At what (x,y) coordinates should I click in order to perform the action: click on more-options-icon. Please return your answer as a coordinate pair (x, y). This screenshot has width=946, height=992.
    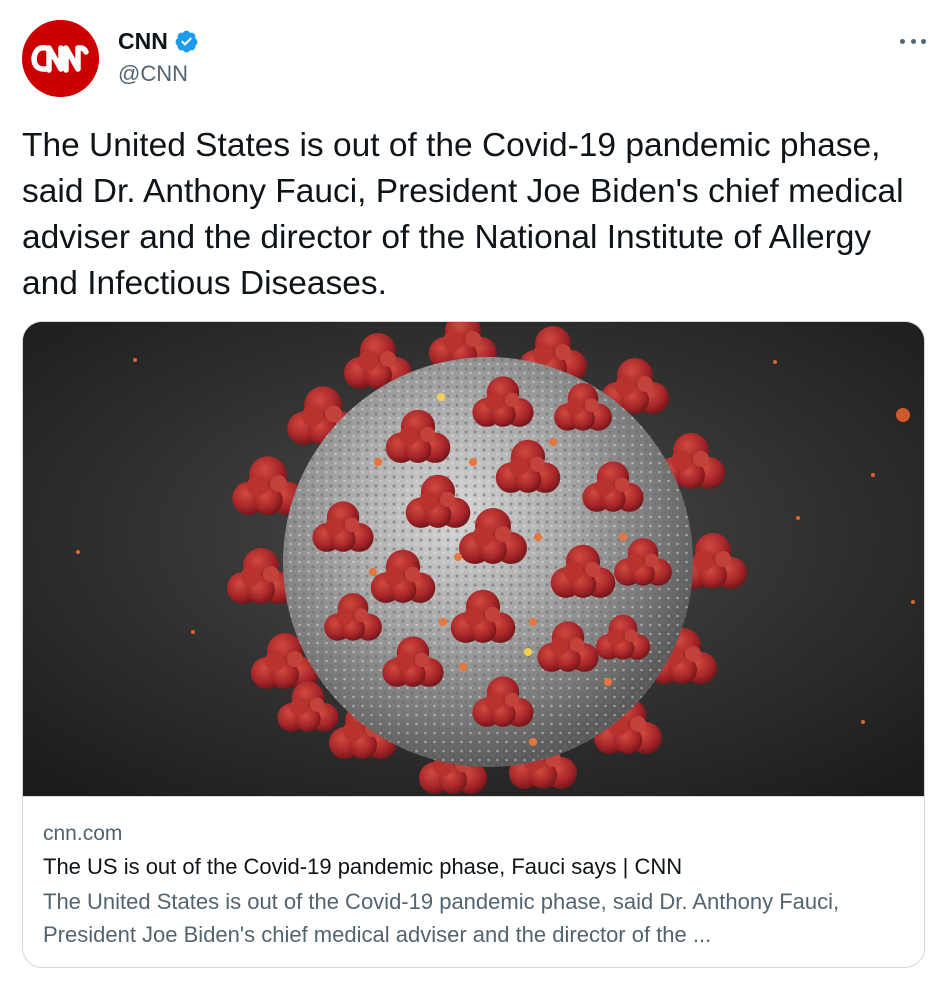
    Looking at the image, I should click on (913, 41).